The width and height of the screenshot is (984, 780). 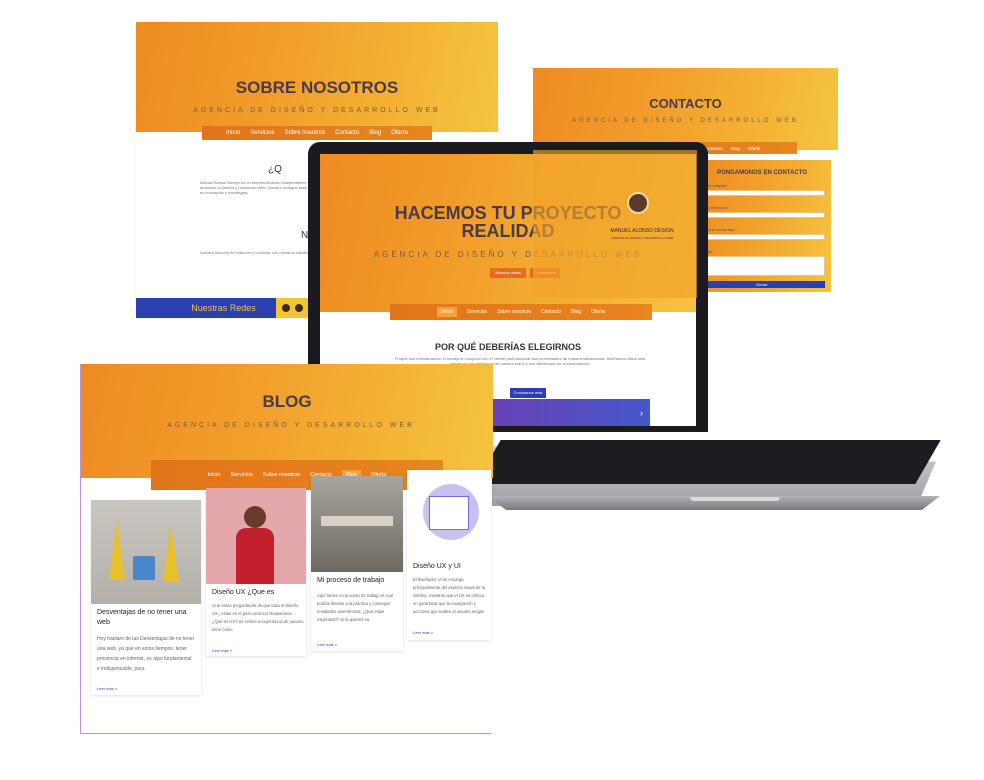 What do you see at coordinates (285, 308) in the screenshot?
I see `whatsapp-icon` at bounding box center [285, 308].